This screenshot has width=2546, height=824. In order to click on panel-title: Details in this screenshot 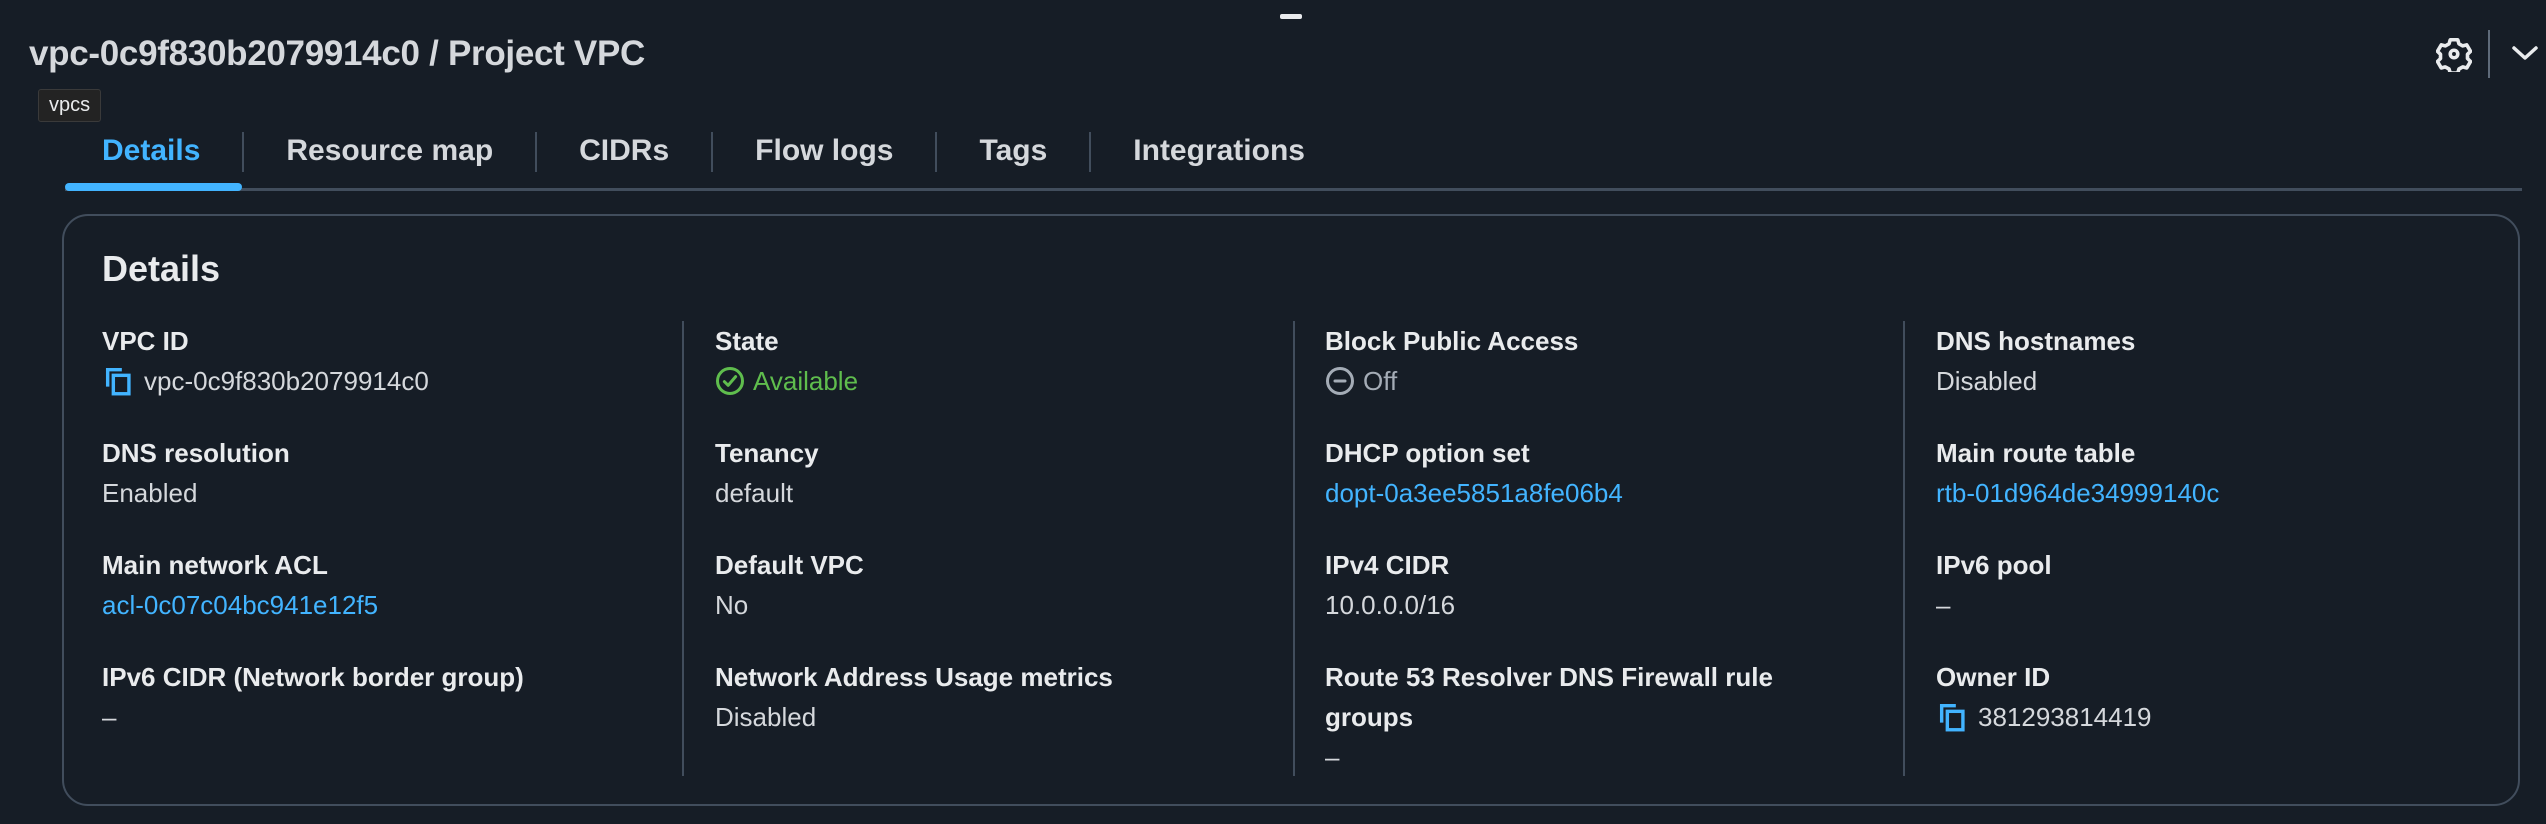, I will do `click(161, 268)`.